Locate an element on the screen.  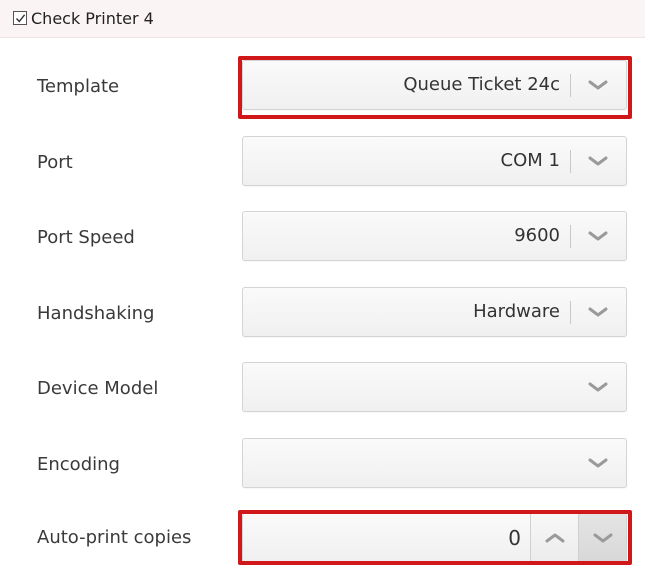
encoding-label: Encoding is located at coordinates (78, 464).